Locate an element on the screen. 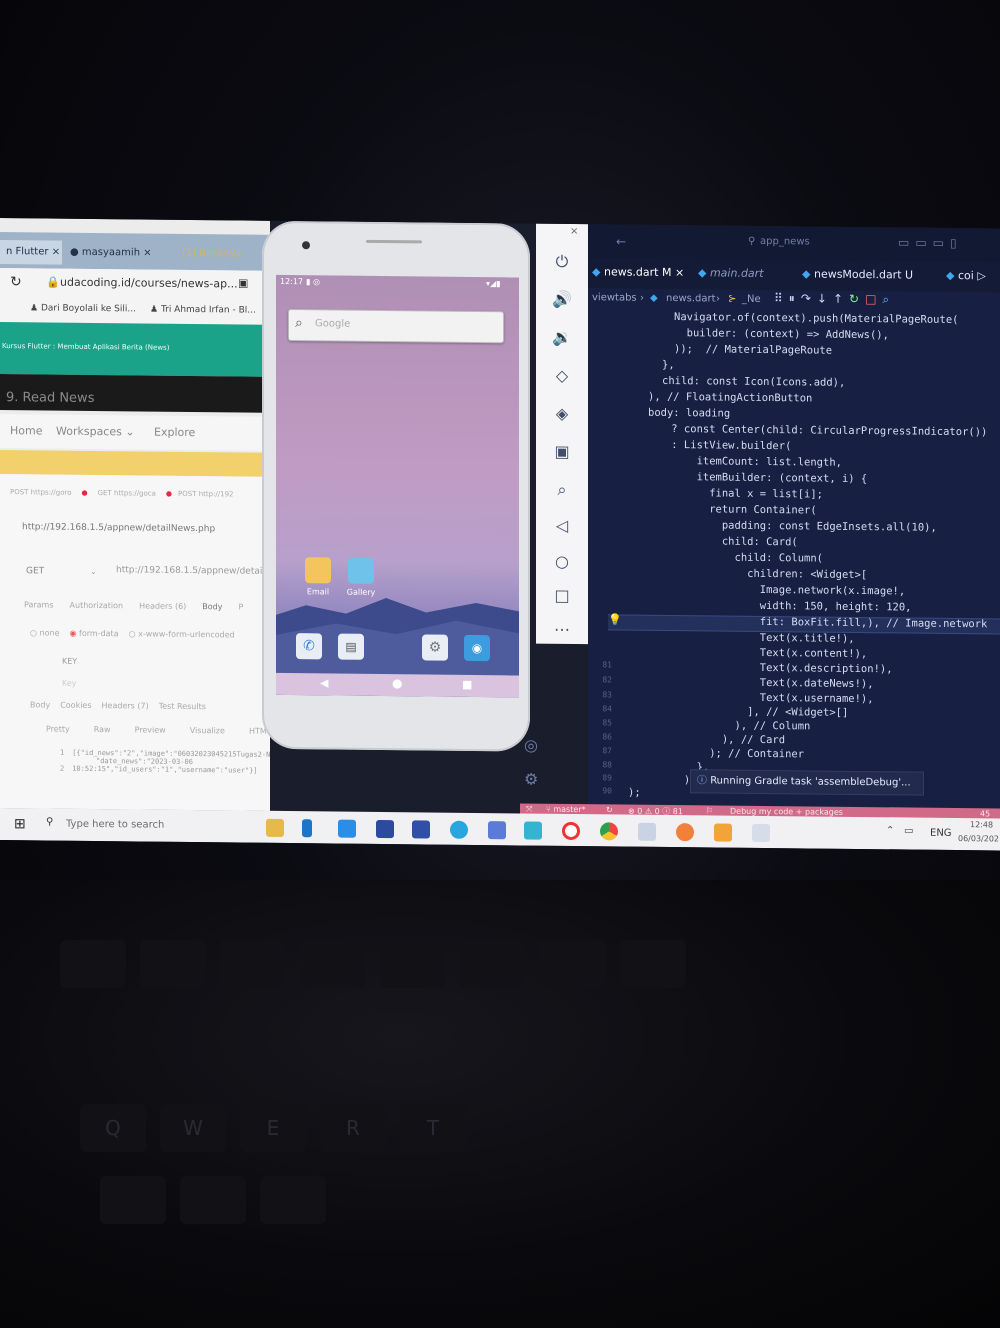 The image size is (1000, 1328). drag-handle-icon: ⠿ is located at coordinates (781, 298).